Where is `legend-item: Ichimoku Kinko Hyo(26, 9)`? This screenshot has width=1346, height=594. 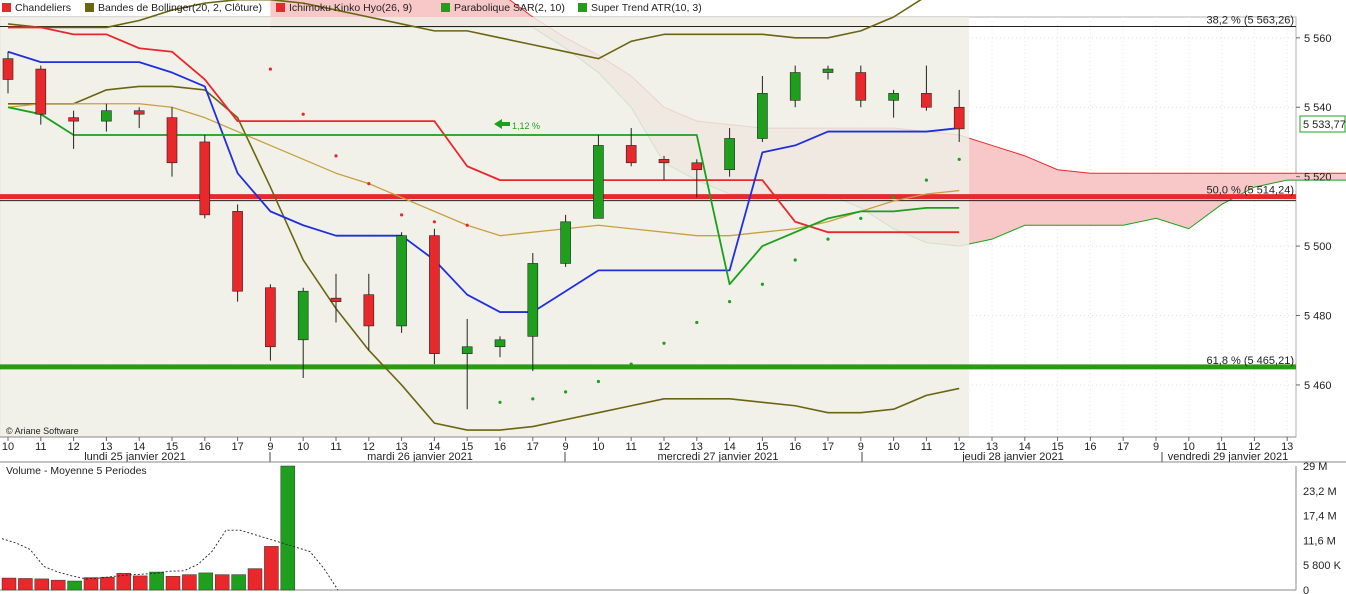 legend-item: Ichimoku Kinko Hyo(26, 9) is located at coordinates (350, 8).